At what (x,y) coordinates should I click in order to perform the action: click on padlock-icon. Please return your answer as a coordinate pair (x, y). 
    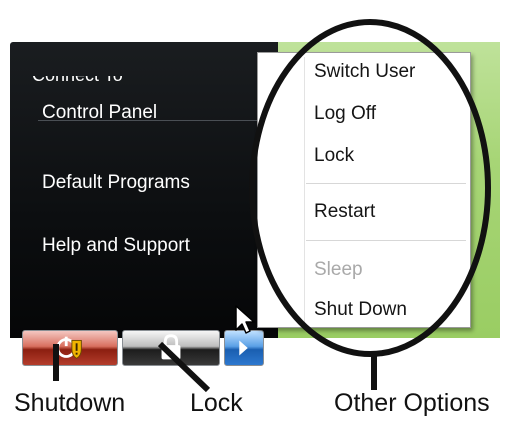
    Looking at the image, I should click on (171, 347).